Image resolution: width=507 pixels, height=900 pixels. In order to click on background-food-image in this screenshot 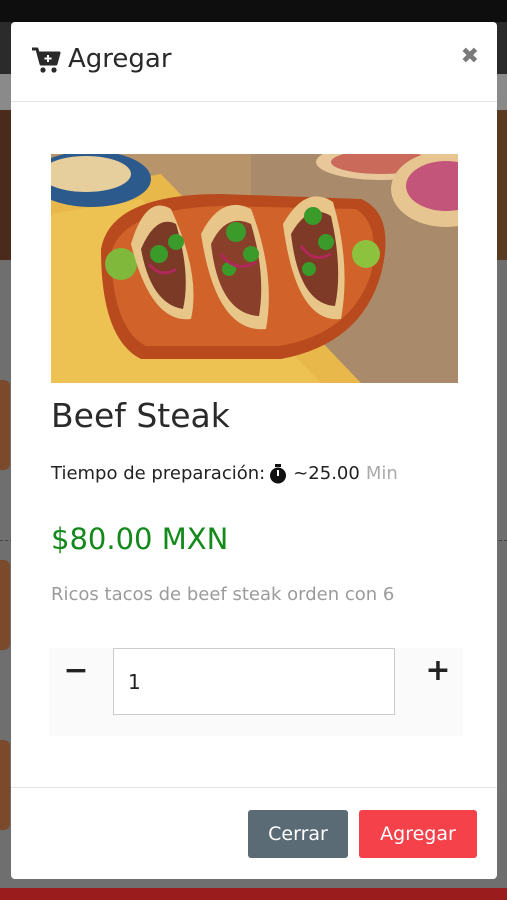, I will do `click(502, 185)`.